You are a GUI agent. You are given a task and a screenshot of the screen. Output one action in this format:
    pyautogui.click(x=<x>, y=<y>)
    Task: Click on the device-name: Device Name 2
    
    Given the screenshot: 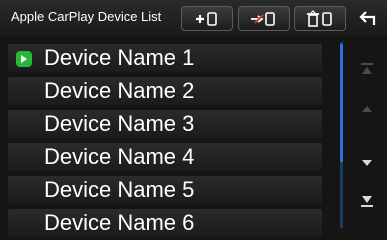 What is the action you would take?
    pyautogui.click(x=119, y=90)
    